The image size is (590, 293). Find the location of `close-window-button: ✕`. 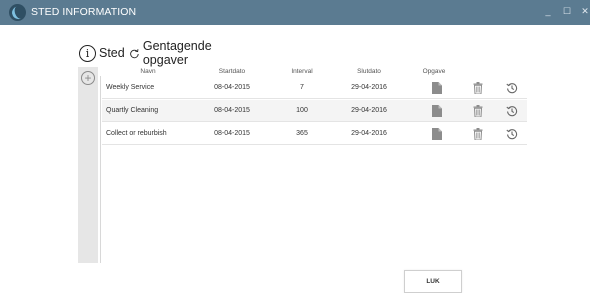

close-window-button: ✕ is located at coordinates (584, 11).